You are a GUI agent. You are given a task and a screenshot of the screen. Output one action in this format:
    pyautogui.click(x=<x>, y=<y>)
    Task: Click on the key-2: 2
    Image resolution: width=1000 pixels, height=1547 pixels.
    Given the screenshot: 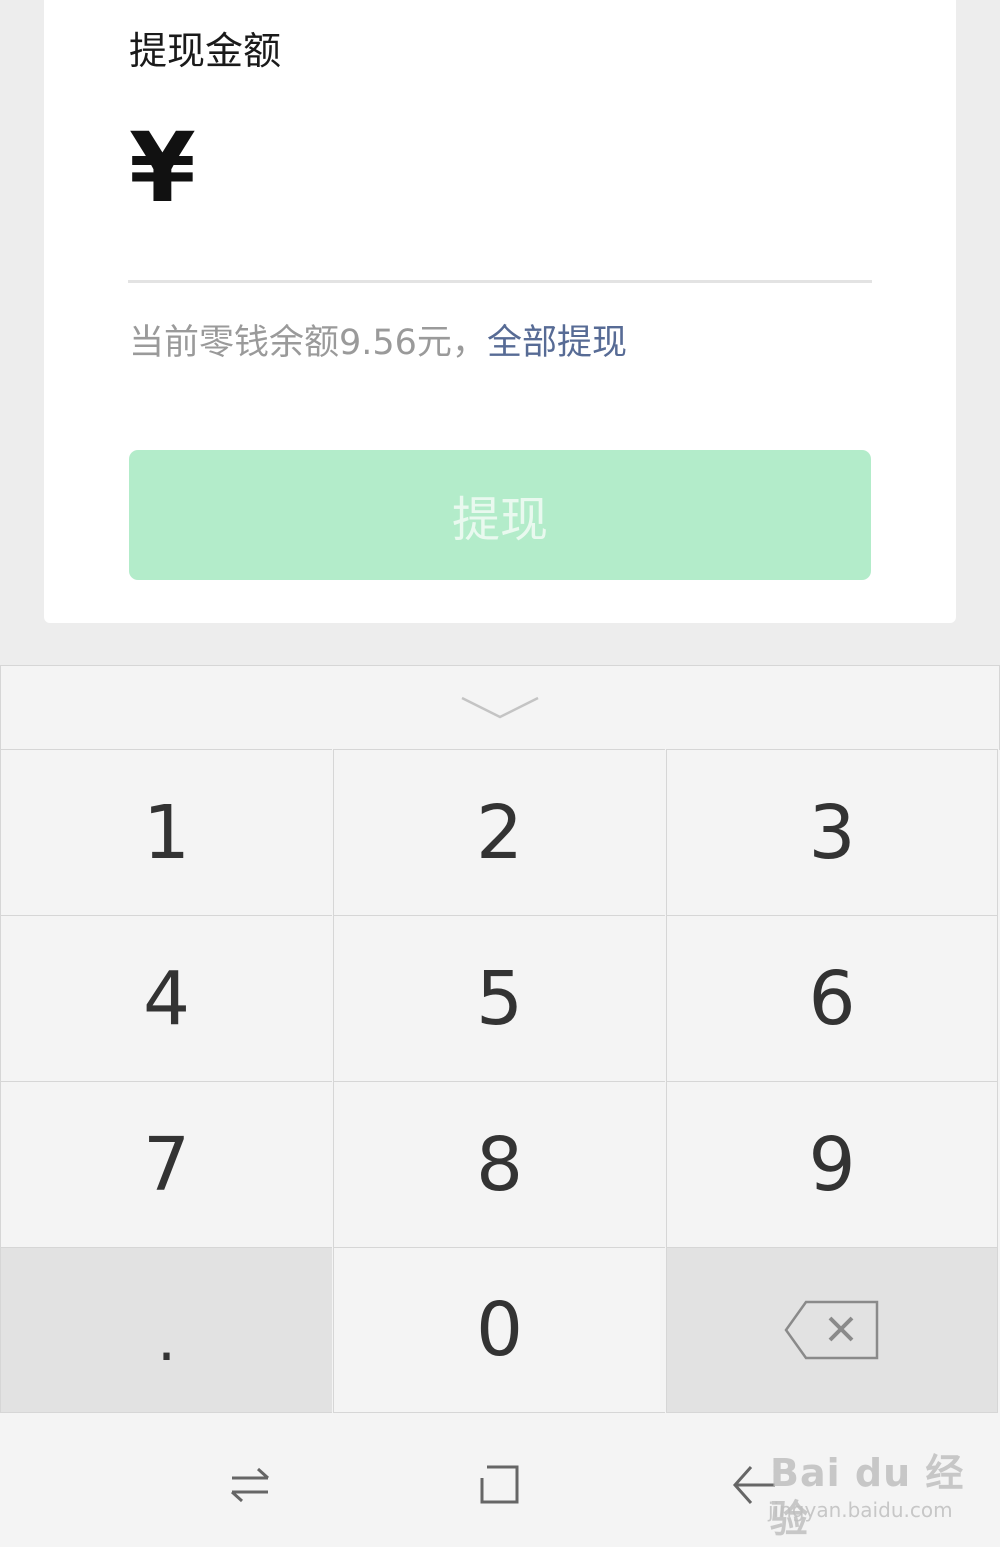 What is the action you would take?
    pyautogui.click(x=499, y=832)
    